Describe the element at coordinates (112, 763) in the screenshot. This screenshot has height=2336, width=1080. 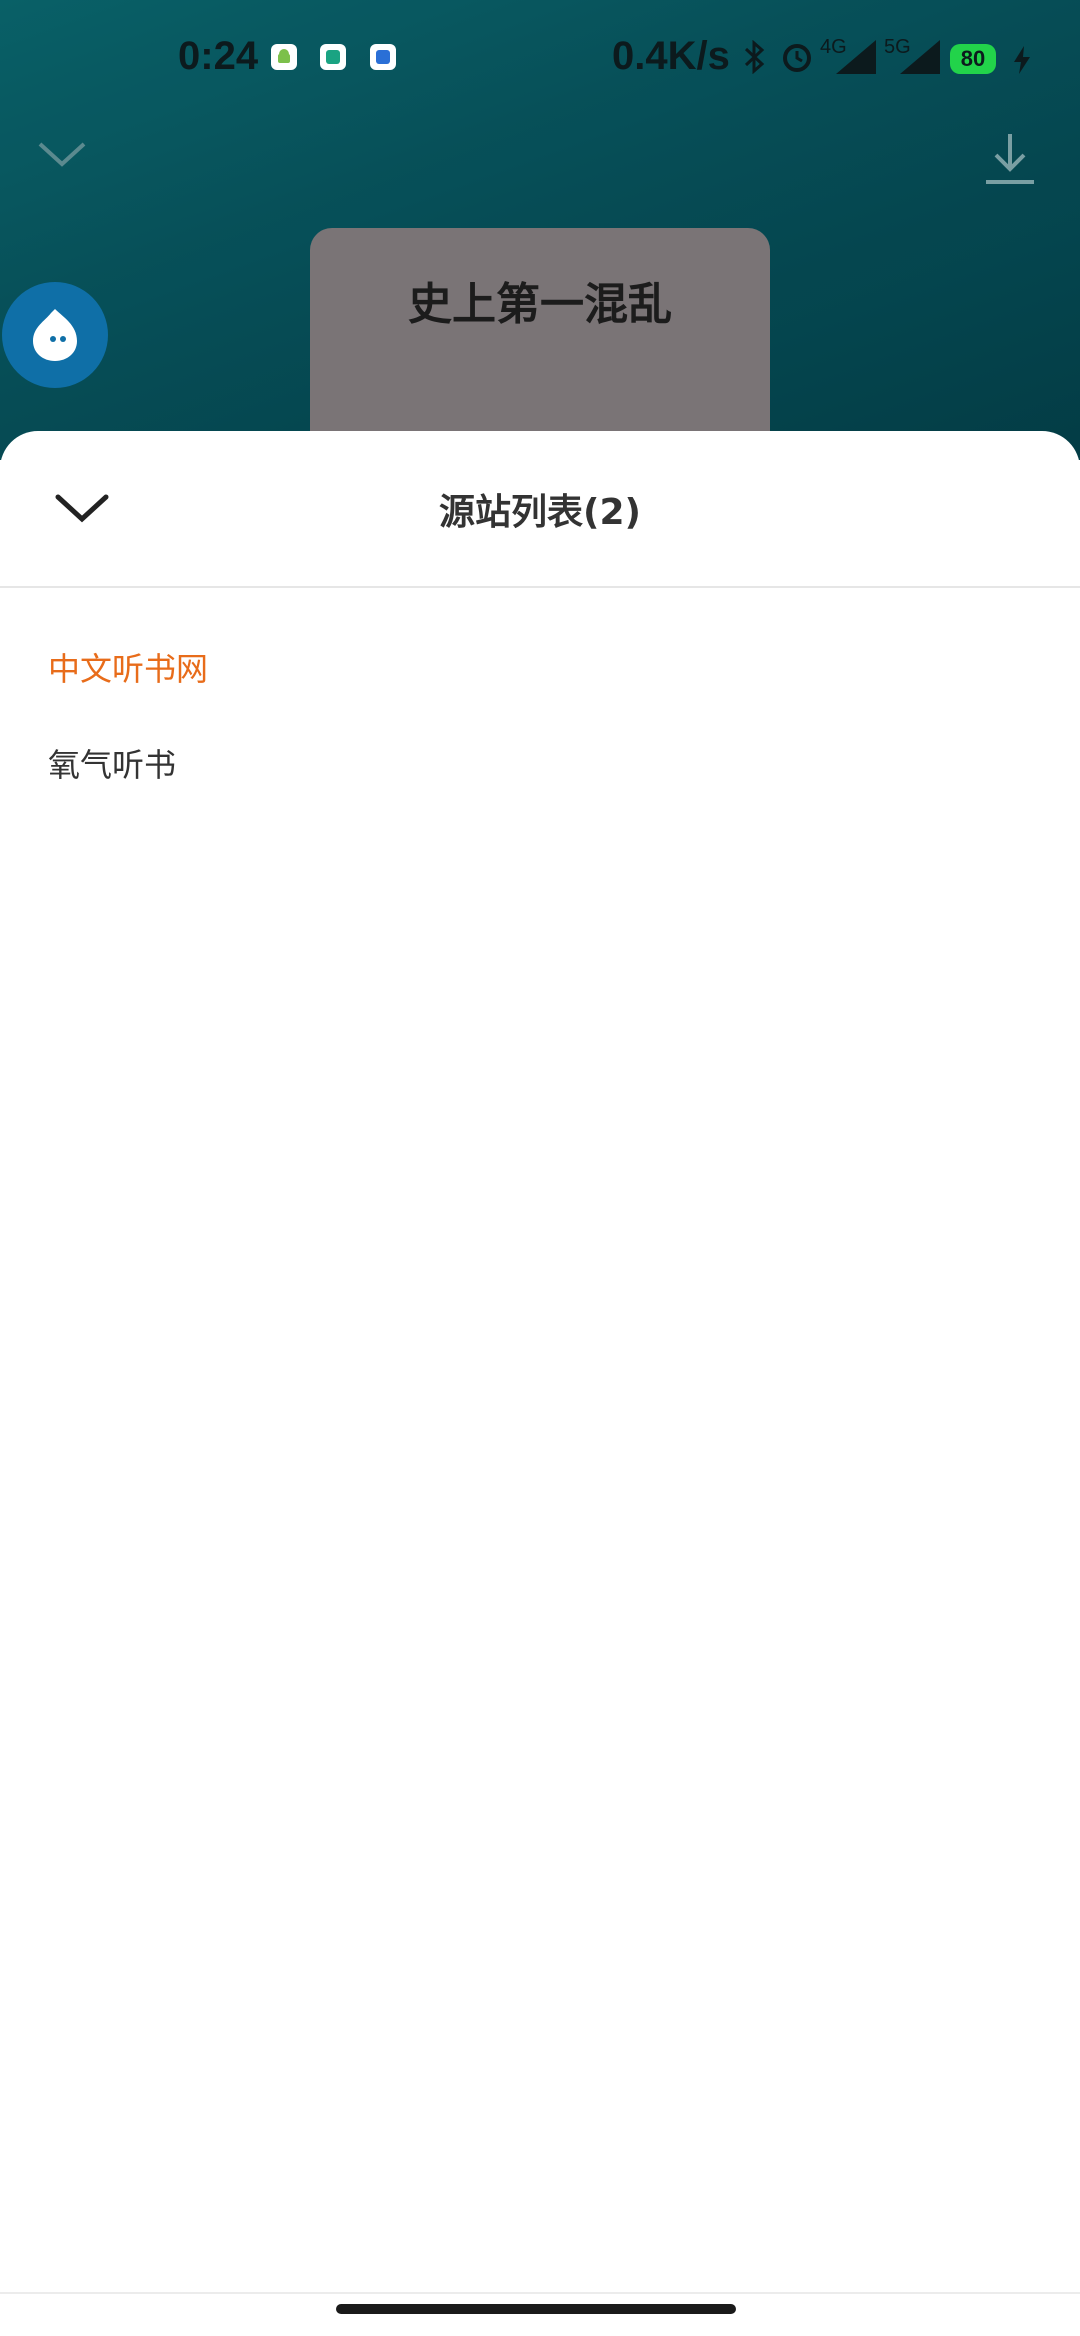
I see `source-item: 氧气听书` at that location.